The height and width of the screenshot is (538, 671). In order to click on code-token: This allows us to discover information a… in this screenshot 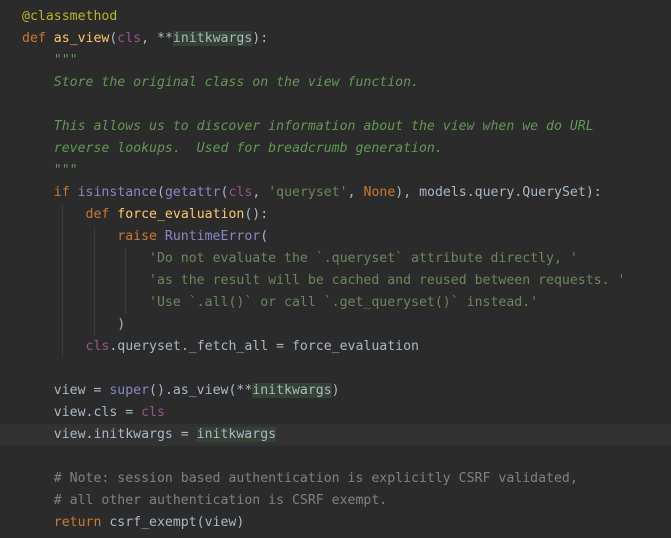, I will do `click(323, 126)`.